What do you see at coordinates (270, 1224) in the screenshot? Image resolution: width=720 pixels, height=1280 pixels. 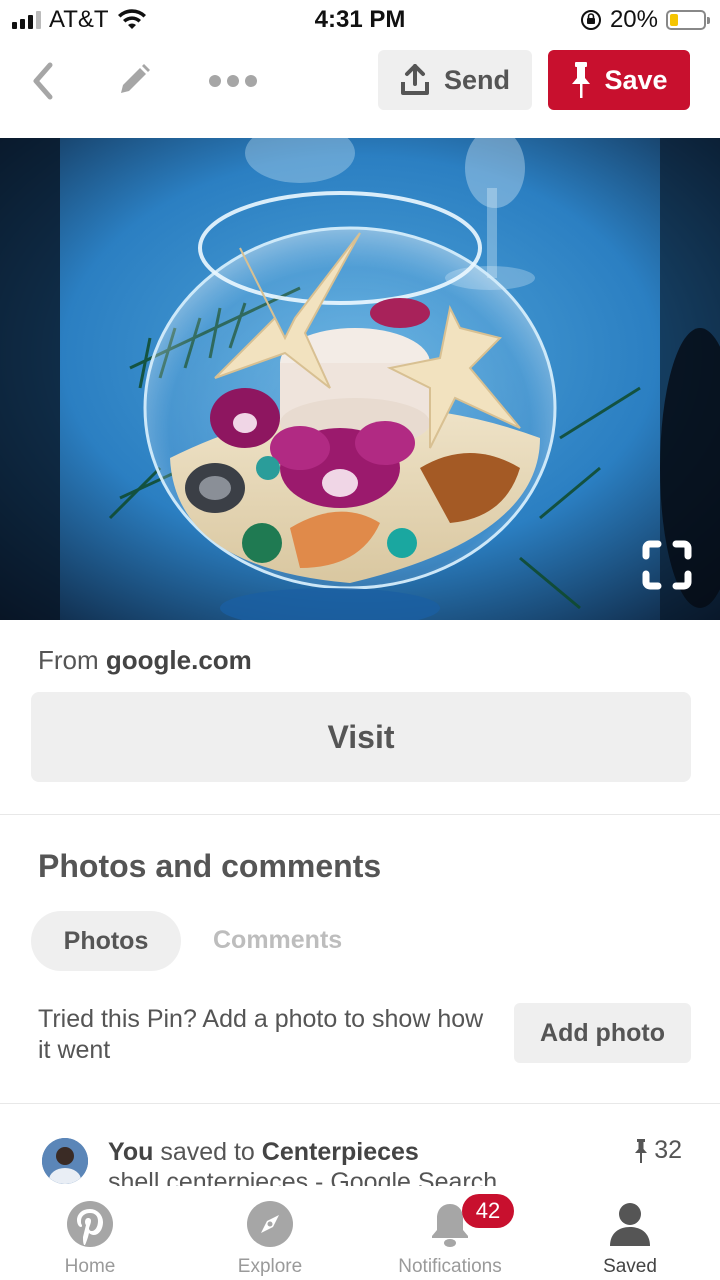 I see `compass-icon` at bounding box center [270, 1224].